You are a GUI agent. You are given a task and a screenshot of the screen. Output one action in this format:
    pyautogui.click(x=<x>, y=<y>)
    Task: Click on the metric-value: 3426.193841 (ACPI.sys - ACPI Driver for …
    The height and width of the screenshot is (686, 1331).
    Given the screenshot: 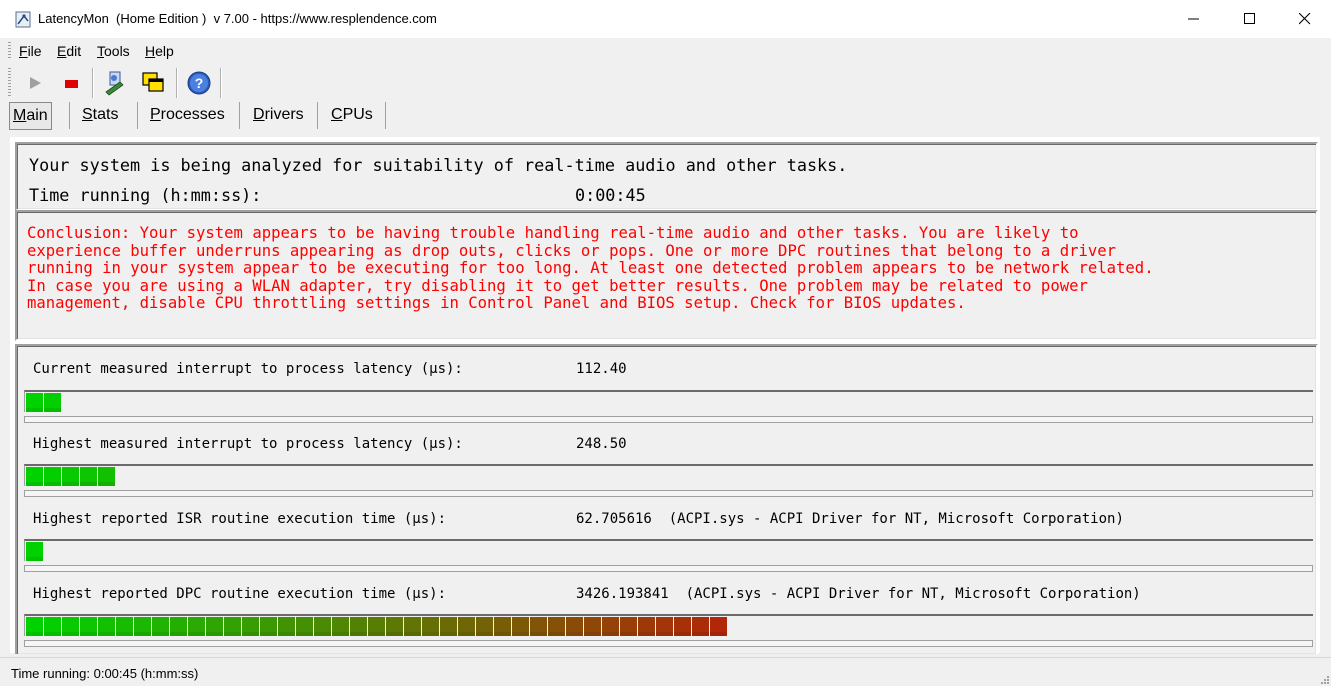 What is the action you would take?
    pyautogui.click(x=858, y=594)
    